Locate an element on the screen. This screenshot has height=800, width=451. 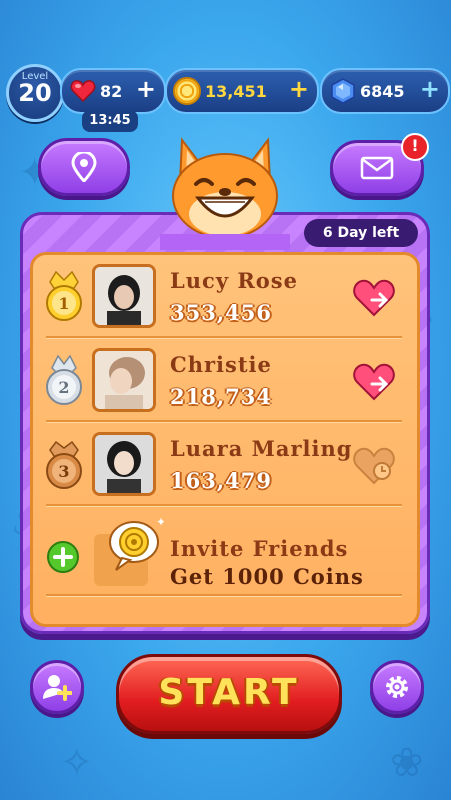
add-friend-plus-icon is located at coordinates (63, 557).